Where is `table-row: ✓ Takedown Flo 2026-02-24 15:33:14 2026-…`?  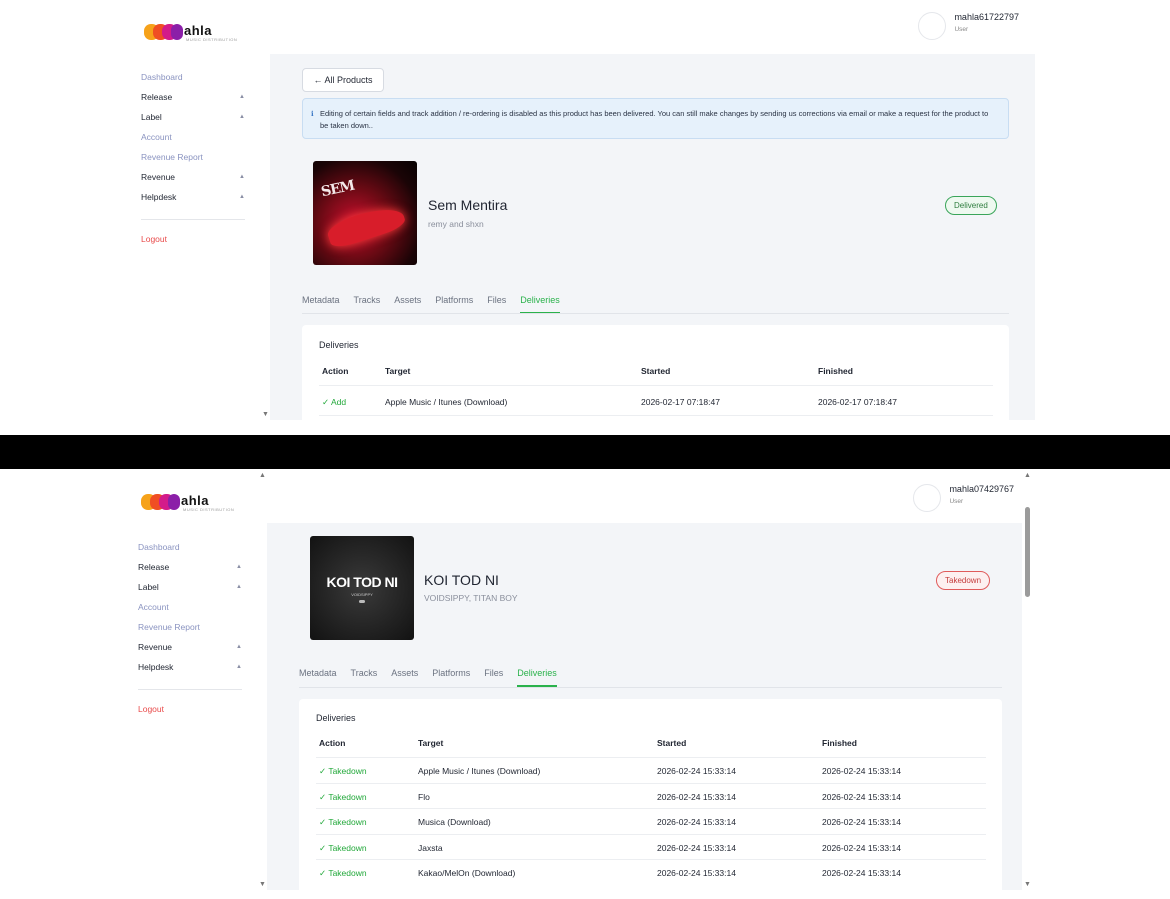 table-row: ✓ Takedown Flo 2026-02-24 15:33:14 2026-… is located at coordinates (651, 797).